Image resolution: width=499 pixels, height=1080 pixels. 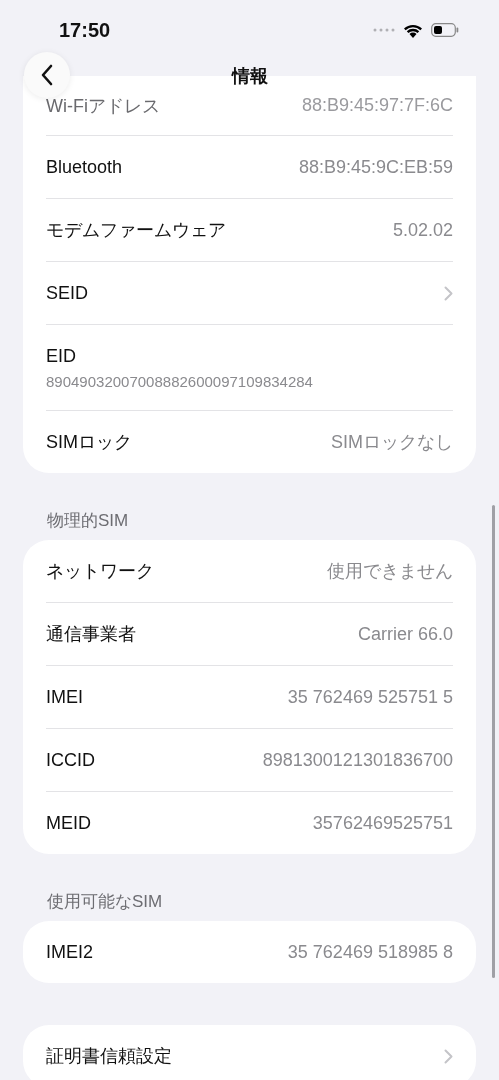 What do you see at coordinates (392, 442) in the screenshot?
I see `row-value: SIMロックなし` at bounding box center [392, 442].